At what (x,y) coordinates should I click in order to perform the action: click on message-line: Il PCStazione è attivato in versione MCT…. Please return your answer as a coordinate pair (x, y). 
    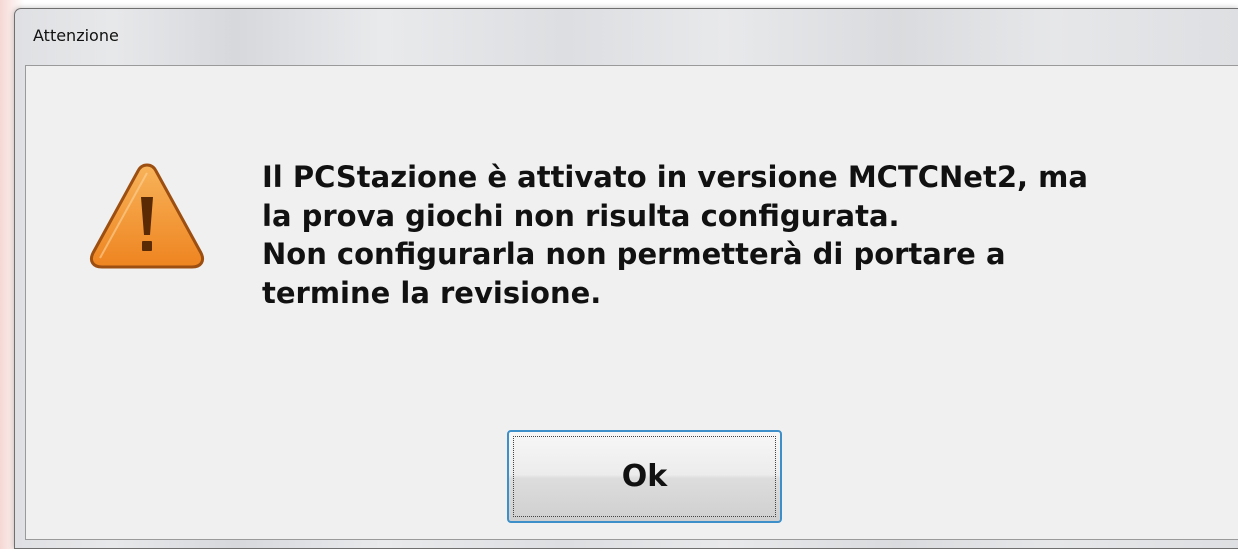
    Looking at the image, I should click on (675, 177).